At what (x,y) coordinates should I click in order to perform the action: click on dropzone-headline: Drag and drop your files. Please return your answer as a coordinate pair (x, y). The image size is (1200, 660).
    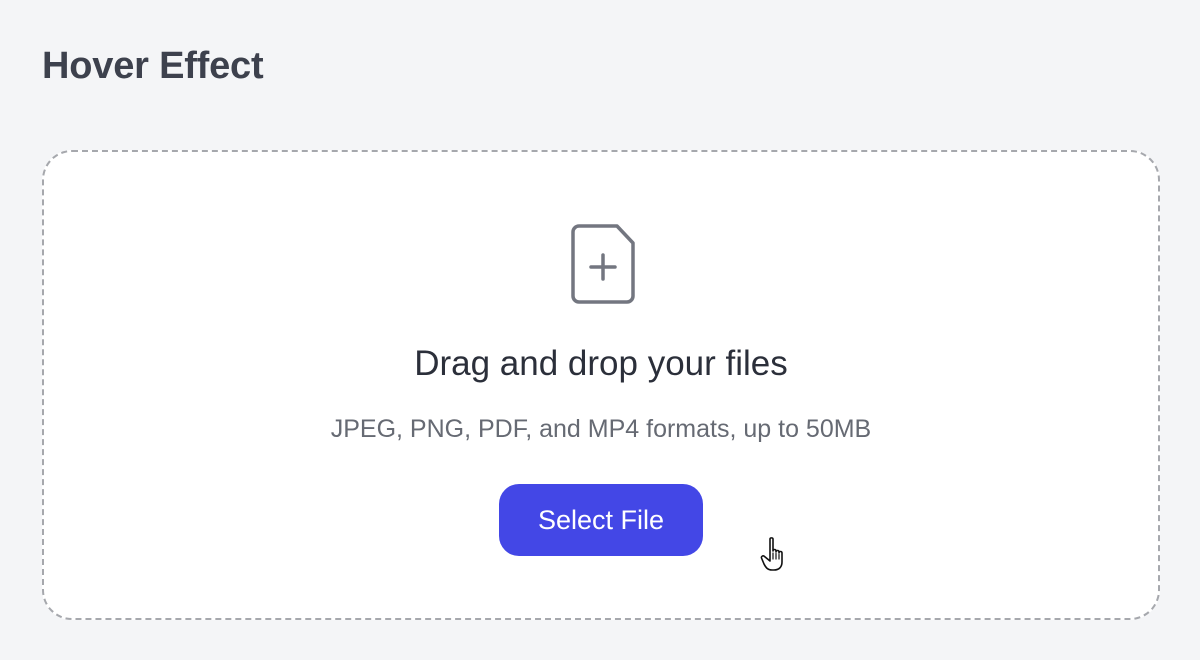
    Looking at the image, I should click on (601, 363).